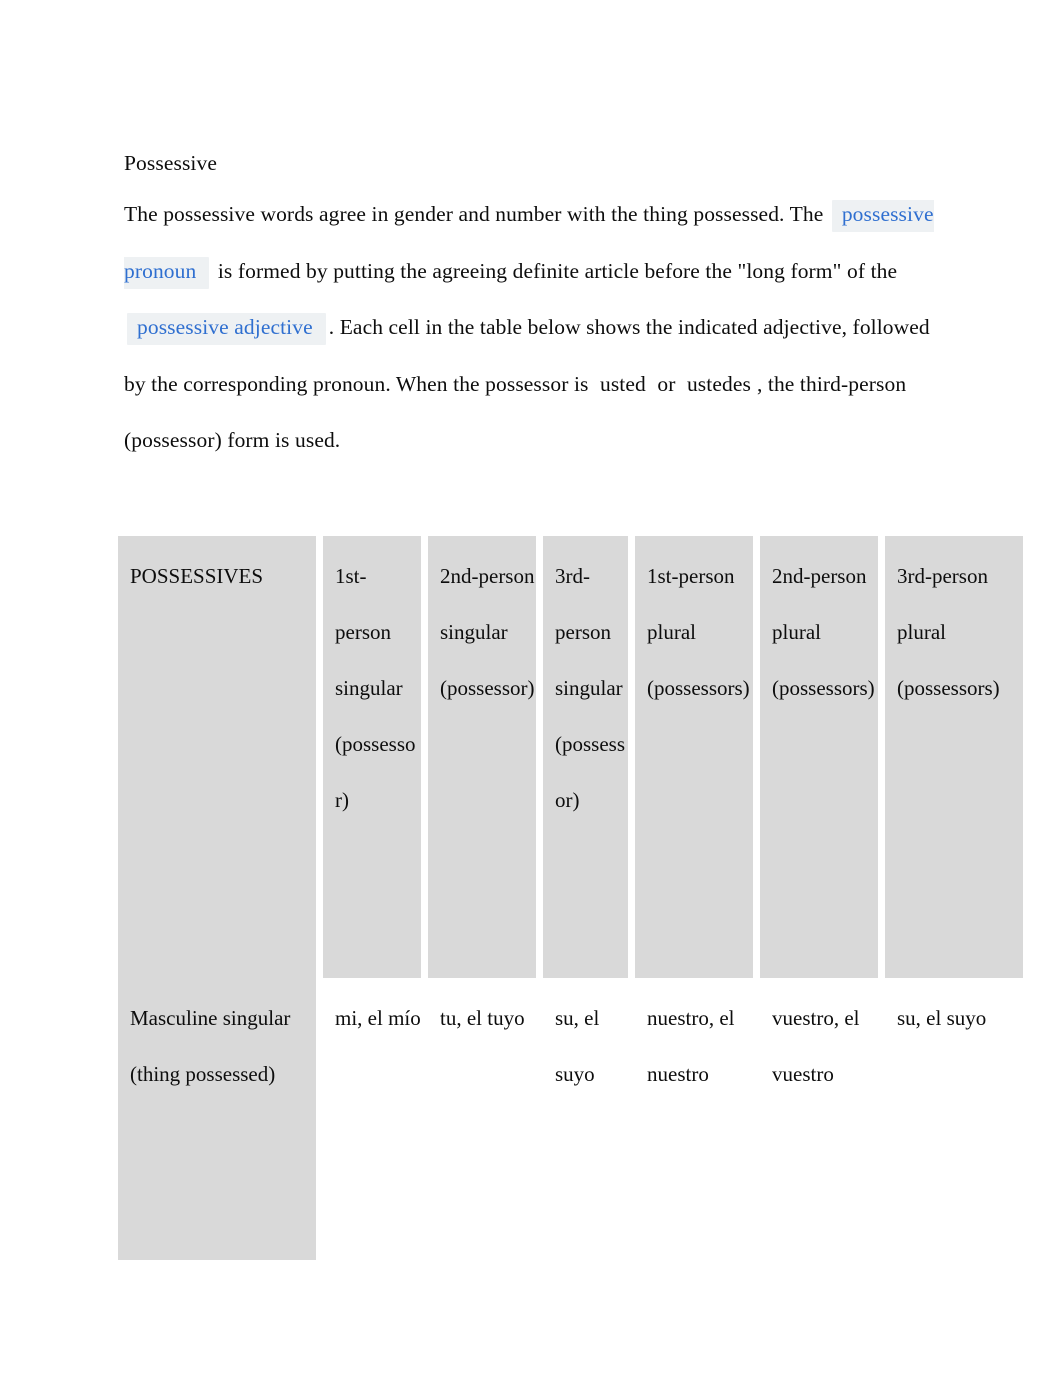 This screenshot has width=1062, height=1377. What do you see at coordinates (822, 757) in the screenshot?
I see `table-header-cell-2pl: 2nd-person plural (possessors)` at bounding box center [822, 757].